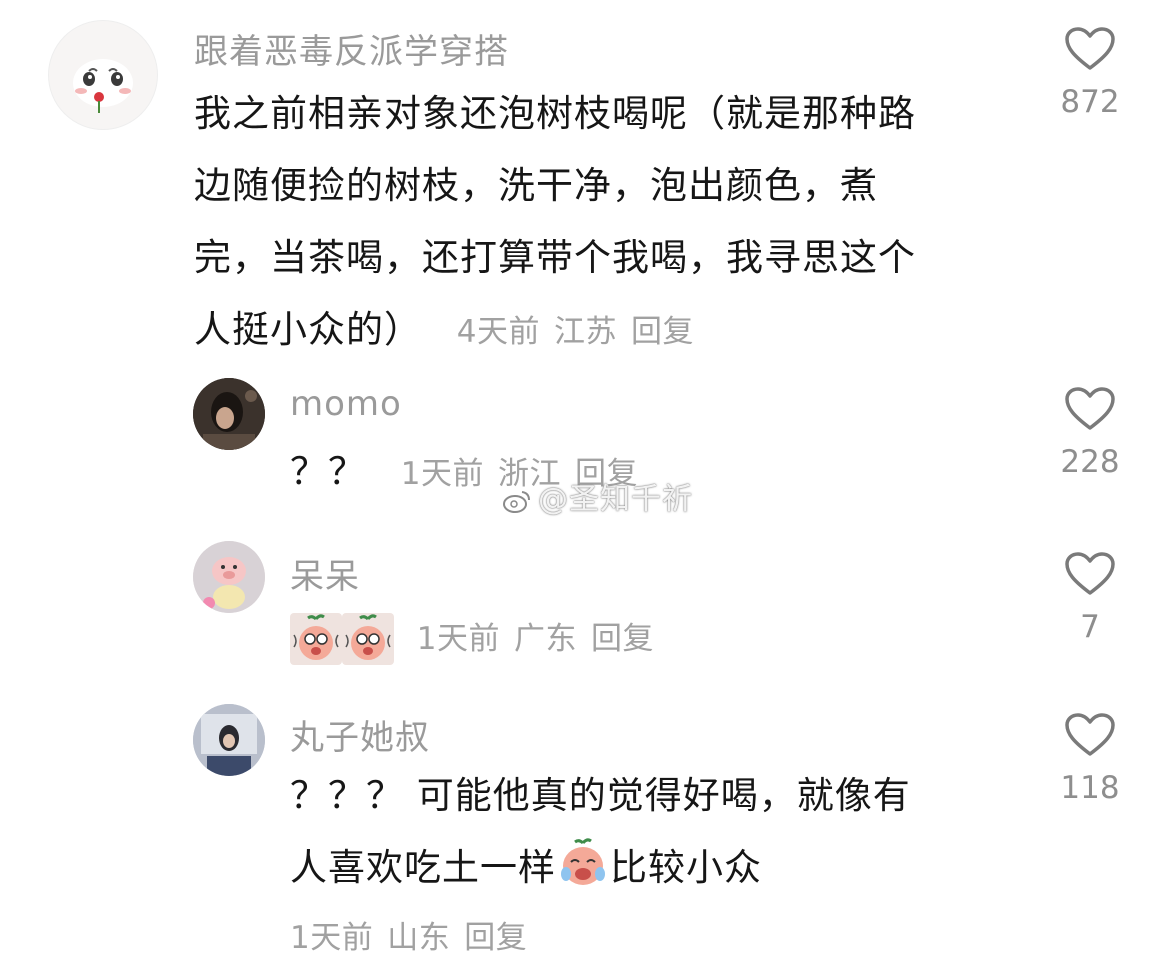 This screenshot has height=977, width=1170. I want to click on weibo-logo-icon, so click(516, 501).